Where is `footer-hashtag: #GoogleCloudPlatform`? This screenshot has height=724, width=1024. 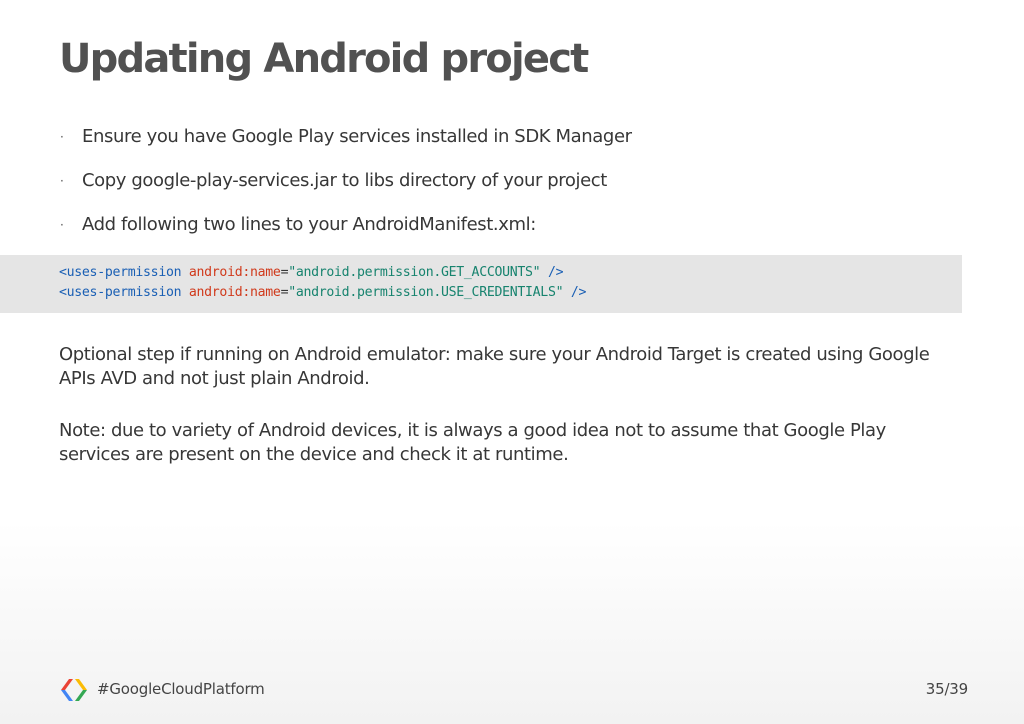 footer-hashtag: #GoogleCloudPlatform is located at coordinates (181, 689).